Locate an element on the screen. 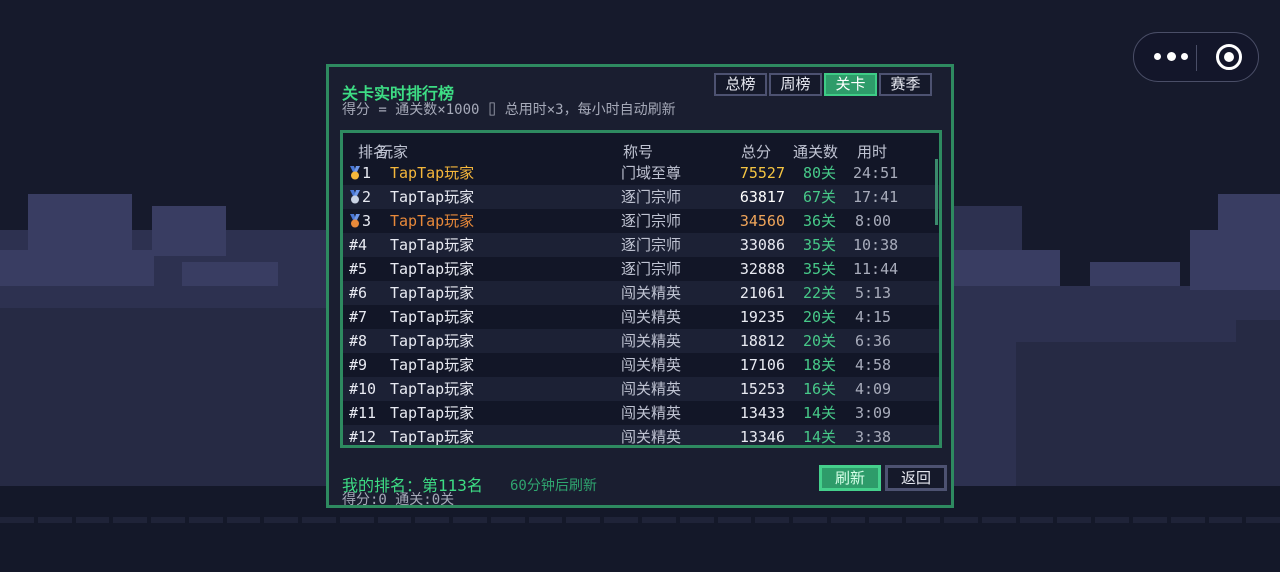 This screenshot has height=572, width=1280. table-row: #11 TapTap玩家 闯关精英 13433 14关 3:09 is located at coordinates (641, 413).